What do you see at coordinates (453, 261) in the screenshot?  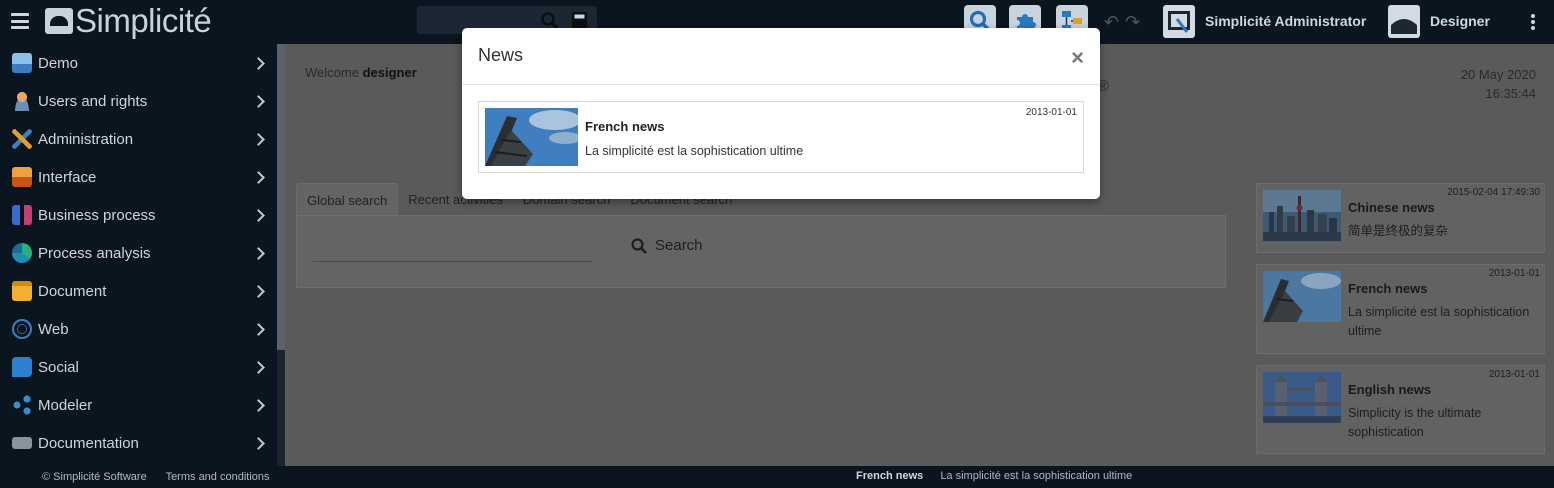 I see `search-query-input` at bounding box center [453, 261].